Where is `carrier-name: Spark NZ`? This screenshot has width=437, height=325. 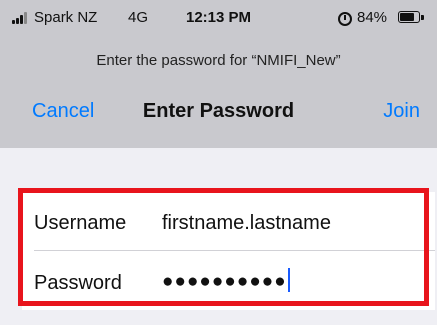
carrier-name: Spark NZ is located at coordinates (66, 17).